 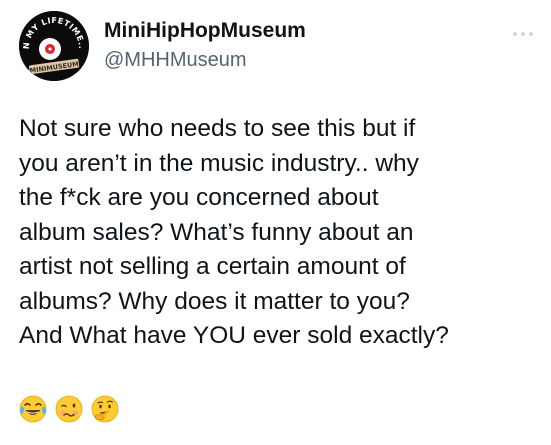 What do you see at coordinates (217, 128) in the screenshot?
I see `tweet-text-line: Not sure who needs to see this but if` at bounding box center [217, 128].